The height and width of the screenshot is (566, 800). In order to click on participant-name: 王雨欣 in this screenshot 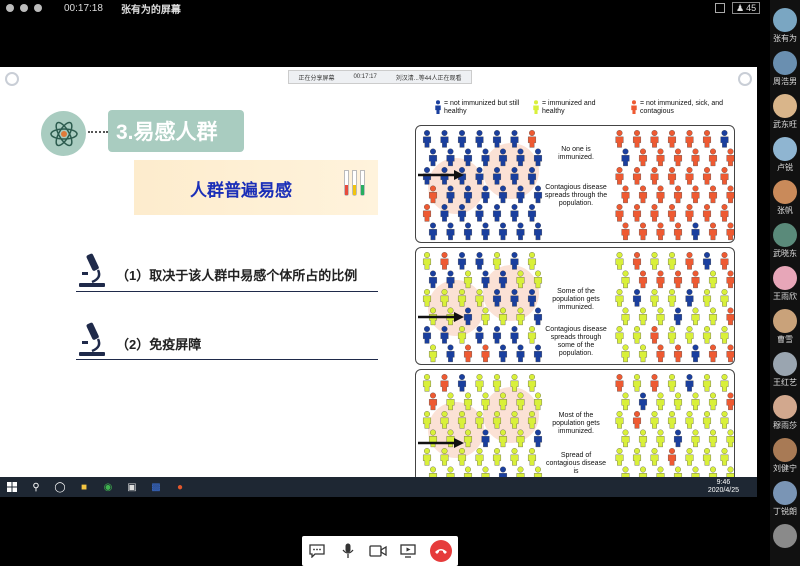, I will do `click(785, 296)`.